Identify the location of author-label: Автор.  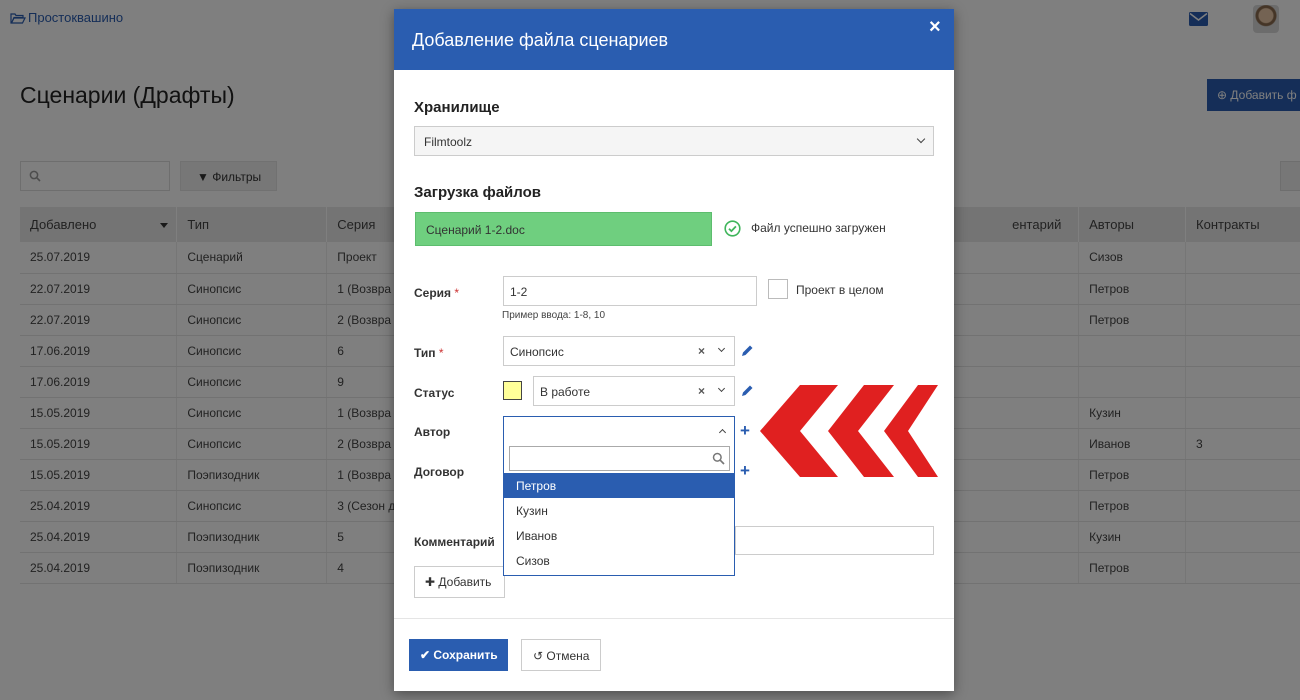
(432, 432).